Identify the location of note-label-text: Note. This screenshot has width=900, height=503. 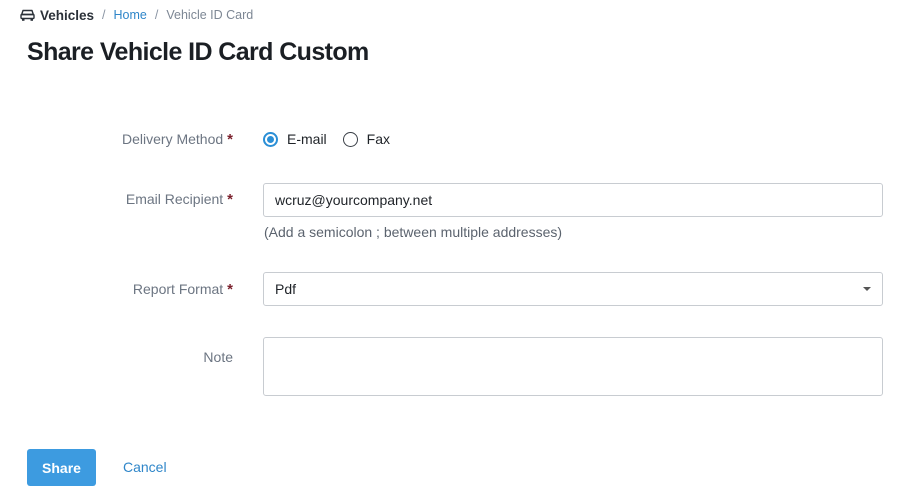
(218, 357).